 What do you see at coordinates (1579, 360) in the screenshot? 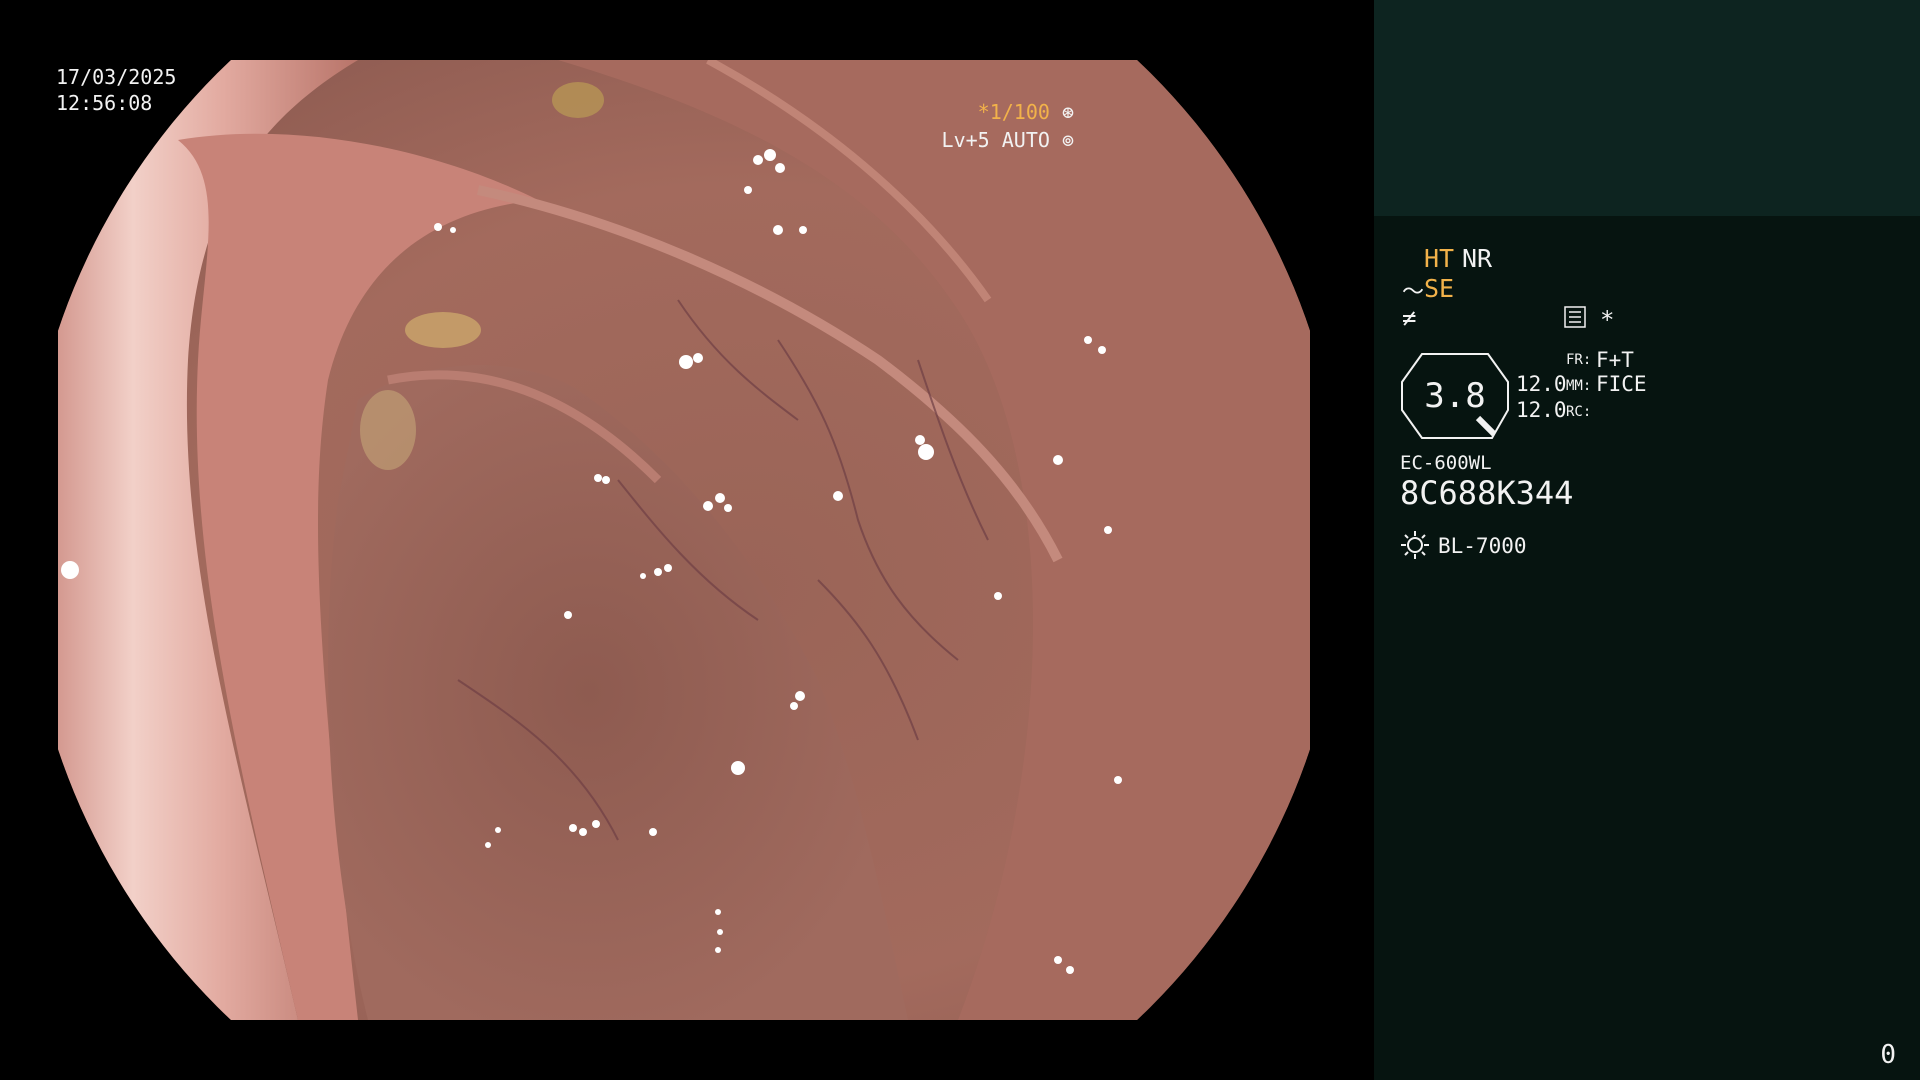
I see `fr-label: FR:` at bounding box center [1579, 360].